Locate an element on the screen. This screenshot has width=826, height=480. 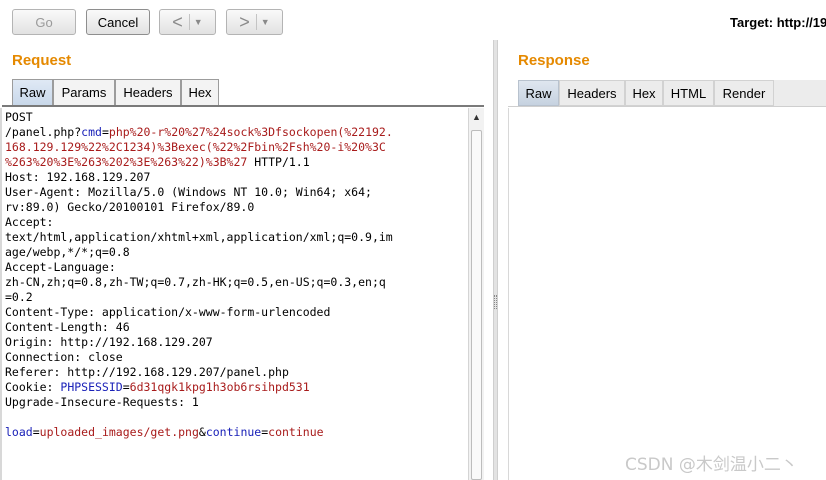
request-scrollbar: ▲ is located at coordinates (476, 294).